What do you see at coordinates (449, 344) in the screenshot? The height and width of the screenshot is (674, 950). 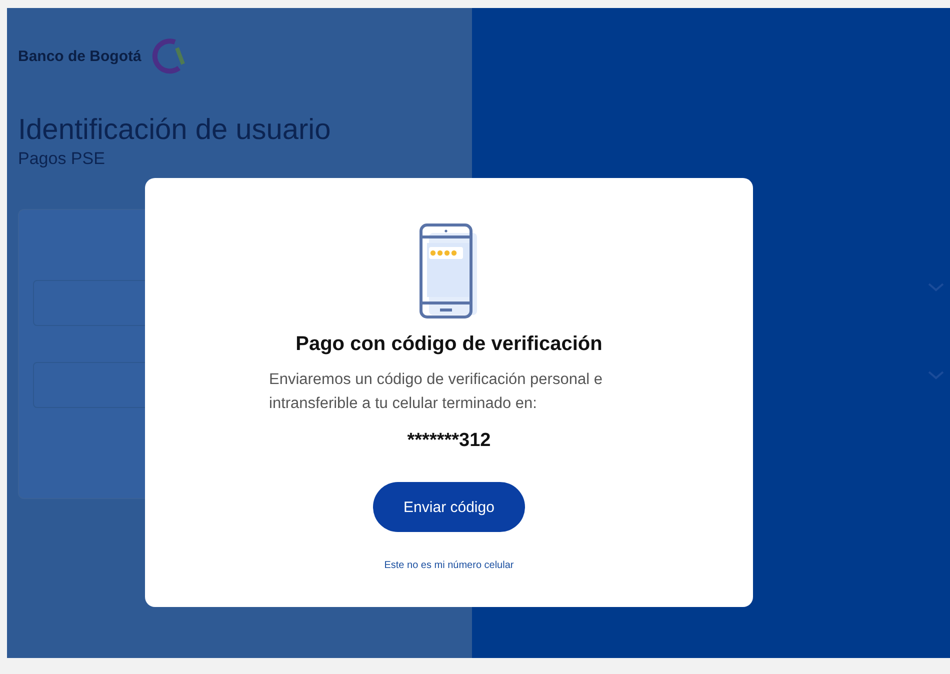 I see `dialog-title: Pago con código de verificación` at bounding box center [449, 344].